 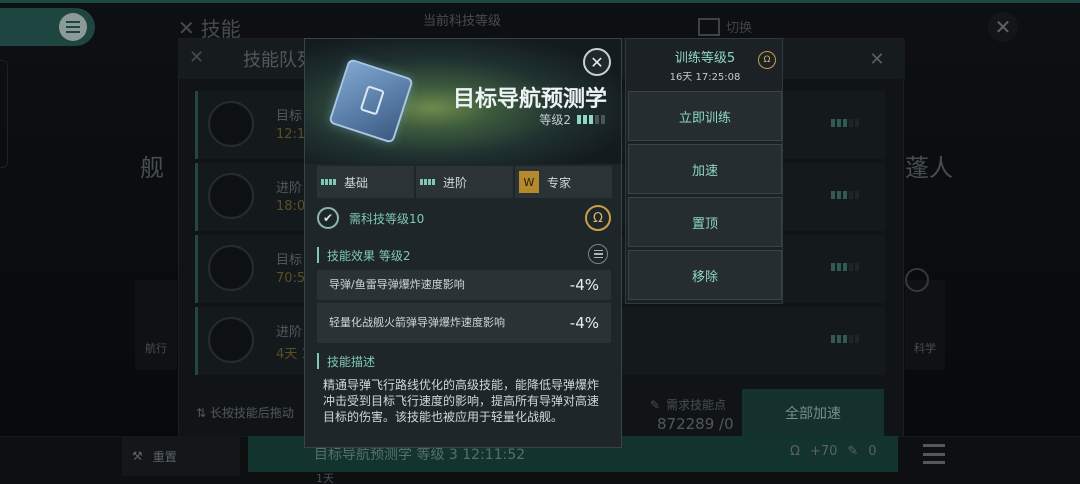 What do you see at coordinates (464, 285) in the screenshot?
I see `effect-row: 导弹/鱼雷导弹爆炸速度影响 -4%` at bounding box center [464, 285].